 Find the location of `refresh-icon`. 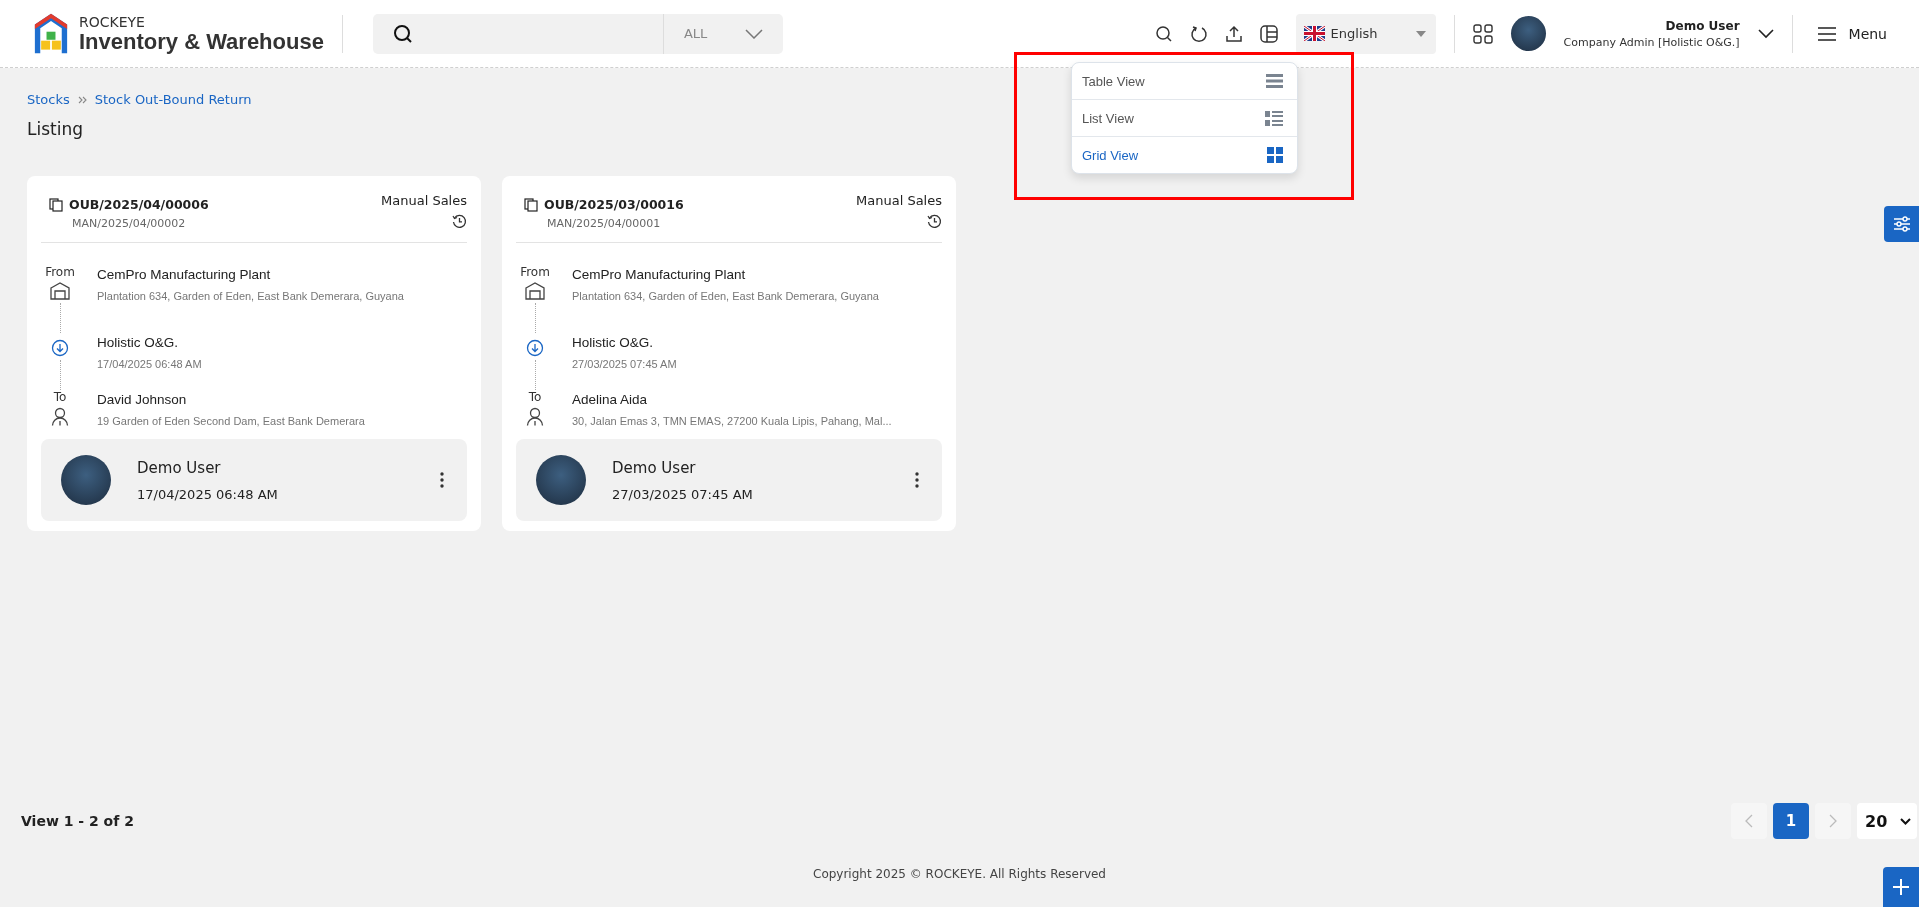

refresh-icon is located at coordinates (1198, 33).